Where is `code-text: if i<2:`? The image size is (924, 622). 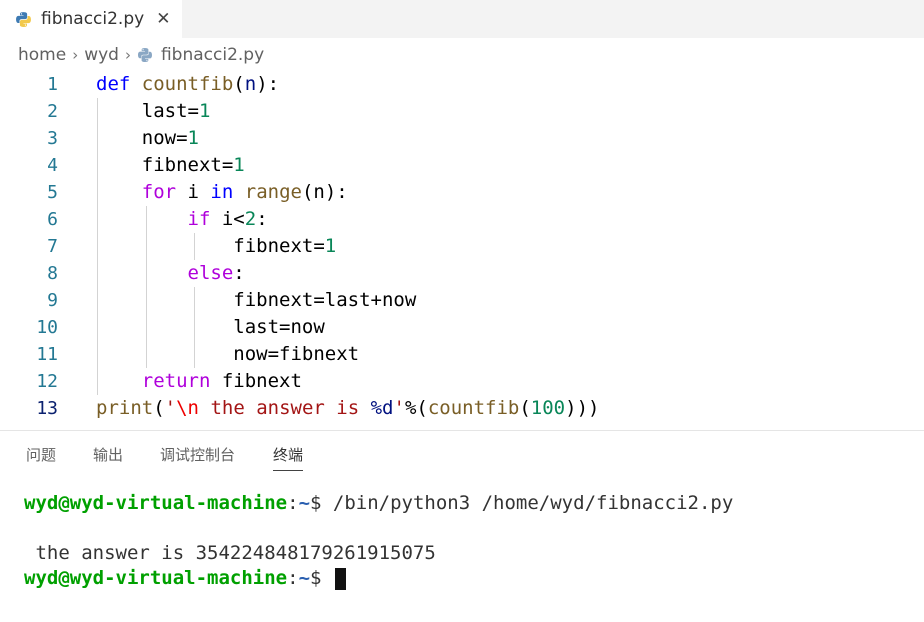 code-text: if i<2: is located at coordinates (227, 219).